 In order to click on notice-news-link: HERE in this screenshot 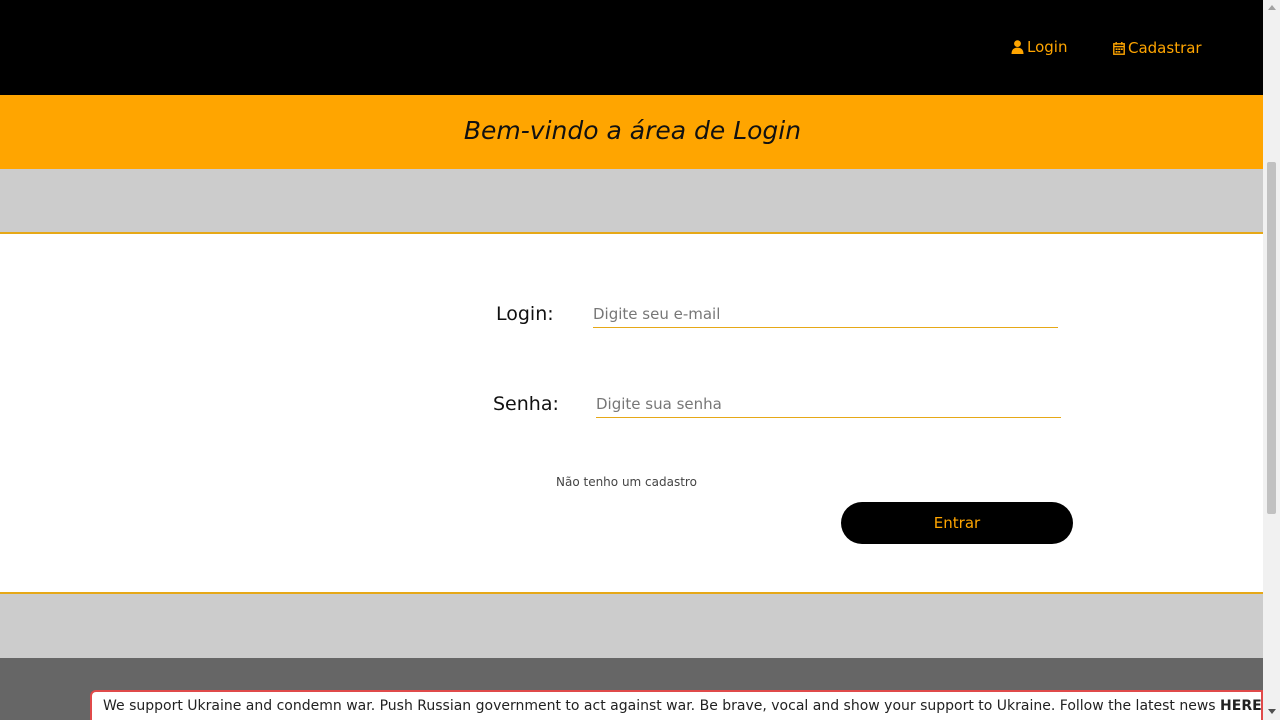, I will do `click(1240, 706)`.